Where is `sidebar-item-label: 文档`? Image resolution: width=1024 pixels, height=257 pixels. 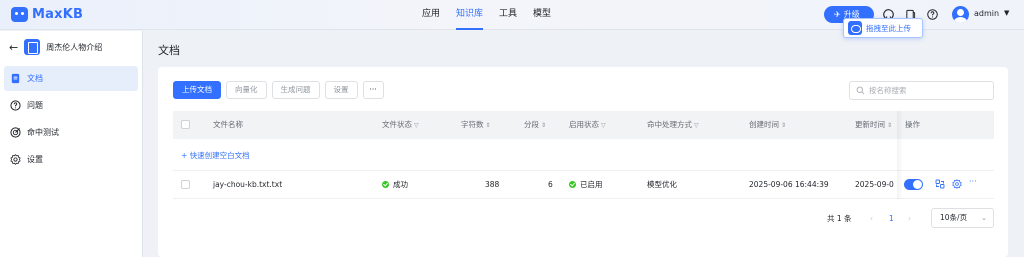 sidebar-item-label: 文档 is located at coordinates (35, 78).